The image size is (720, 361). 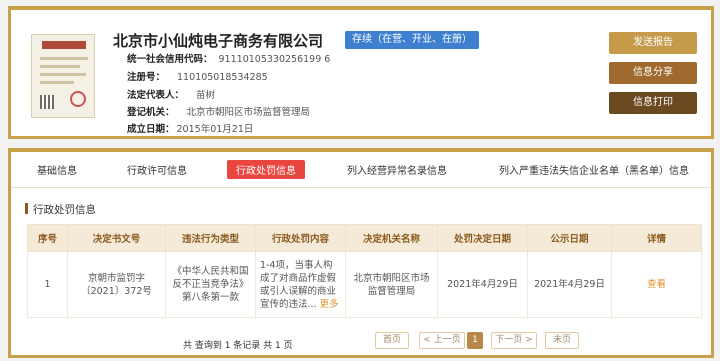 I want to click on section-title-text: 行政处罚信息, so click(x=64, y=210).